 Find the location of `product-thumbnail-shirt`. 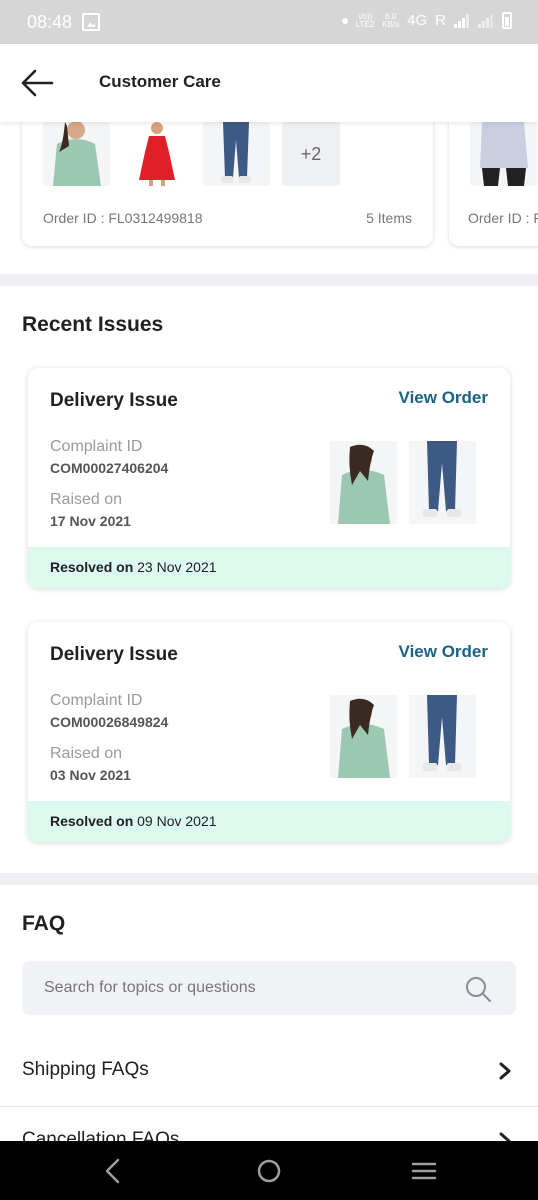

product-thumbnail-shirt is located at coordinates (503, 154).